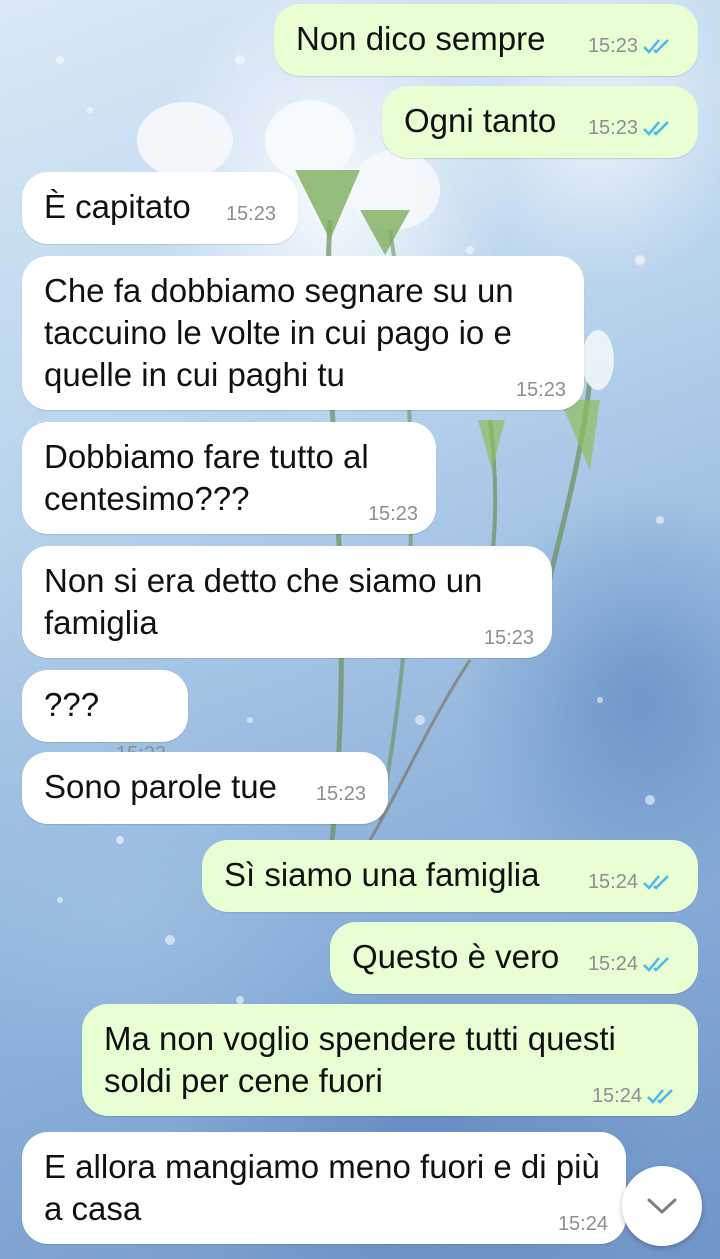 Image resolution: width=720 pixels, height=1259 pixels. Describe the element at coordinates (72, 704) in the screenshot. I see `message-text: ???` at that location.